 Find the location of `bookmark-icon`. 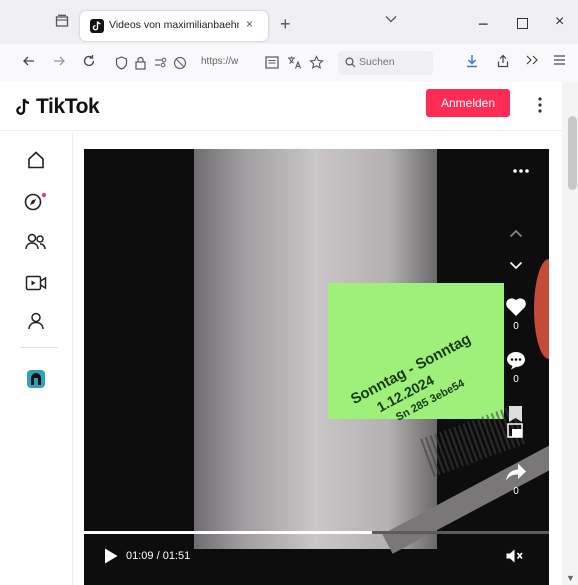

bookmark-icon is located at coordinates (516, 422).